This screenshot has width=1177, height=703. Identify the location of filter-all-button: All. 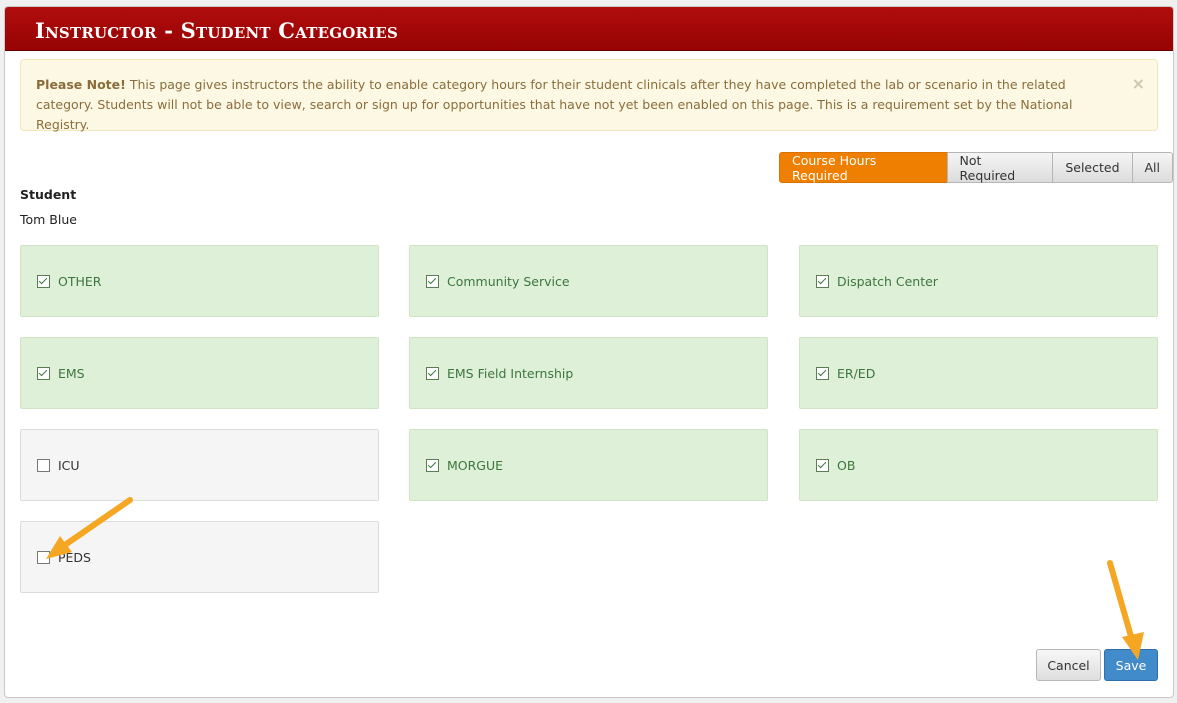
(1152, 167).